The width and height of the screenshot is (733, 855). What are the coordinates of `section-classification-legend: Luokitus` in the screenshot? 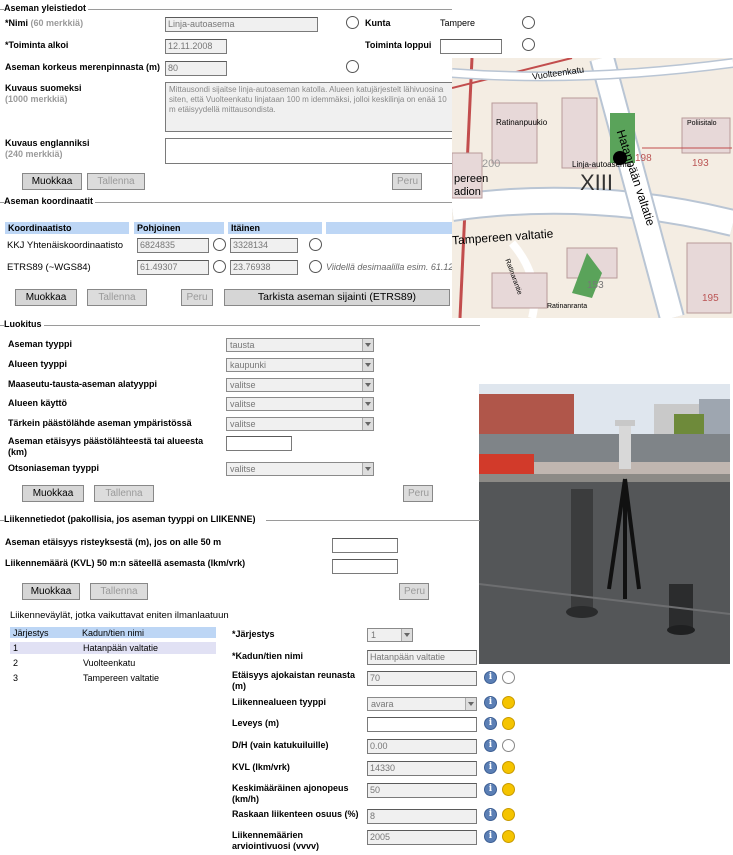 It's located at (24, 324).